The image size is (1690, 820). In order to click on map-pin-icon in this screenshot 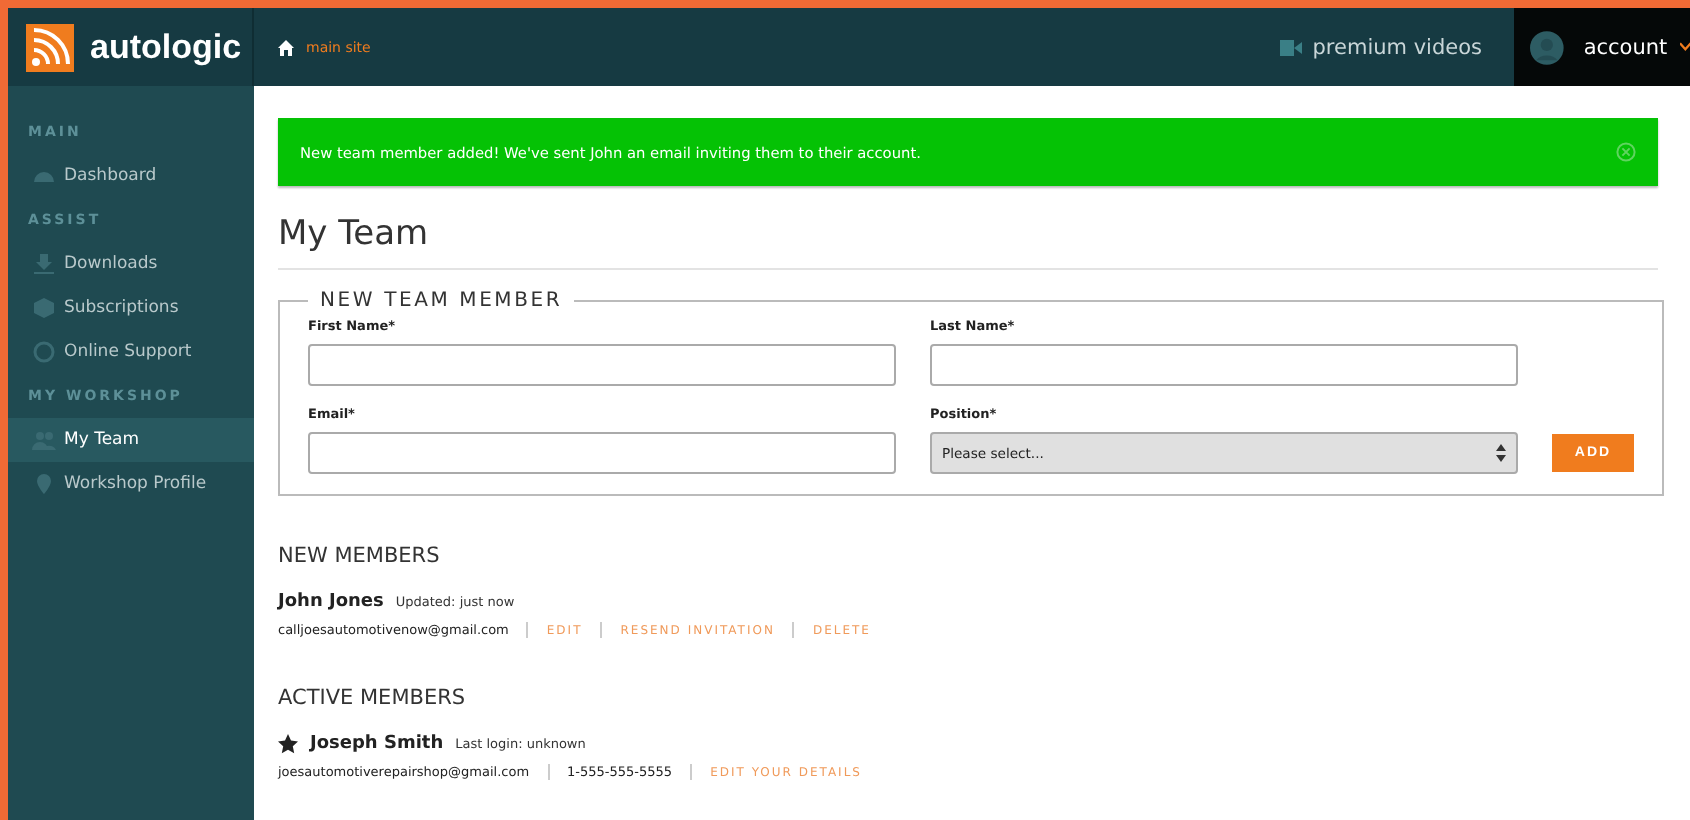, I will do `click(44, 484)`.